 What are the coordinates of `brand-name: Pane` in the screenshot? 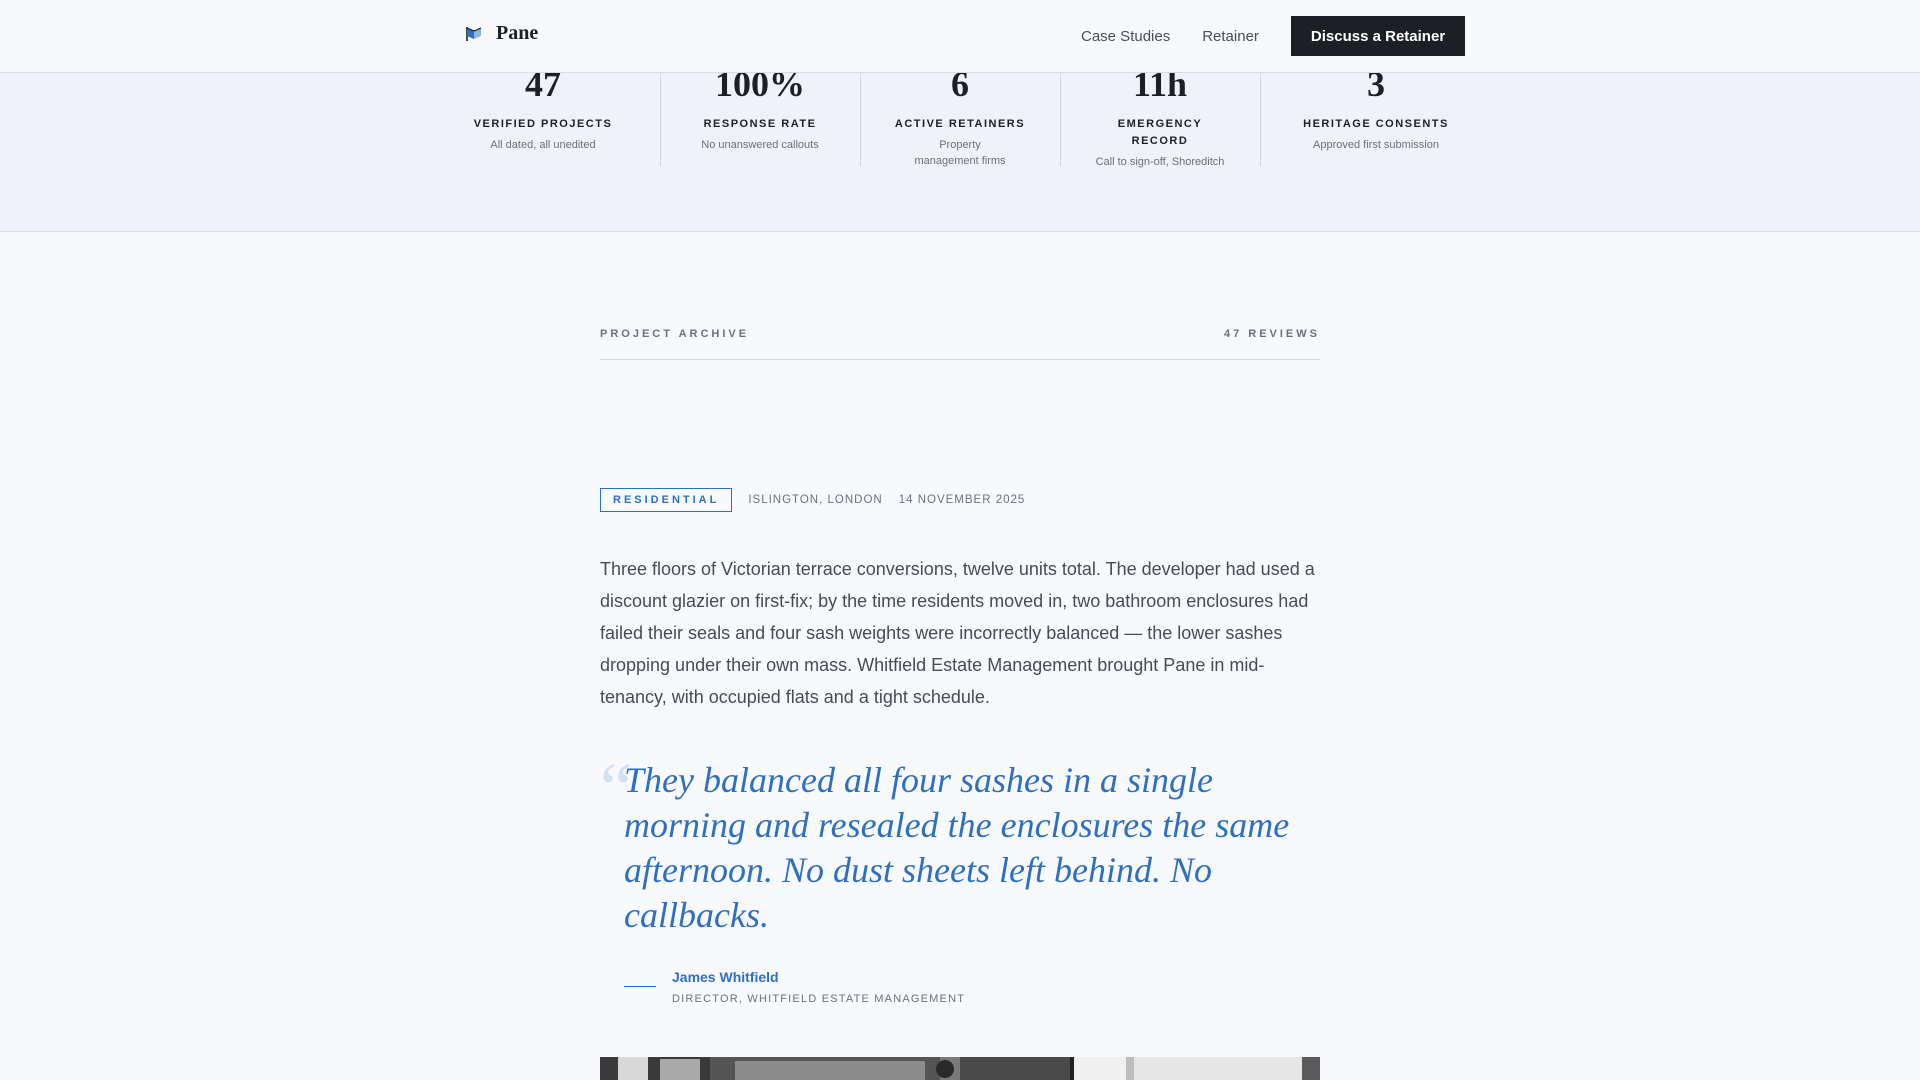 It's located at (517, 33).